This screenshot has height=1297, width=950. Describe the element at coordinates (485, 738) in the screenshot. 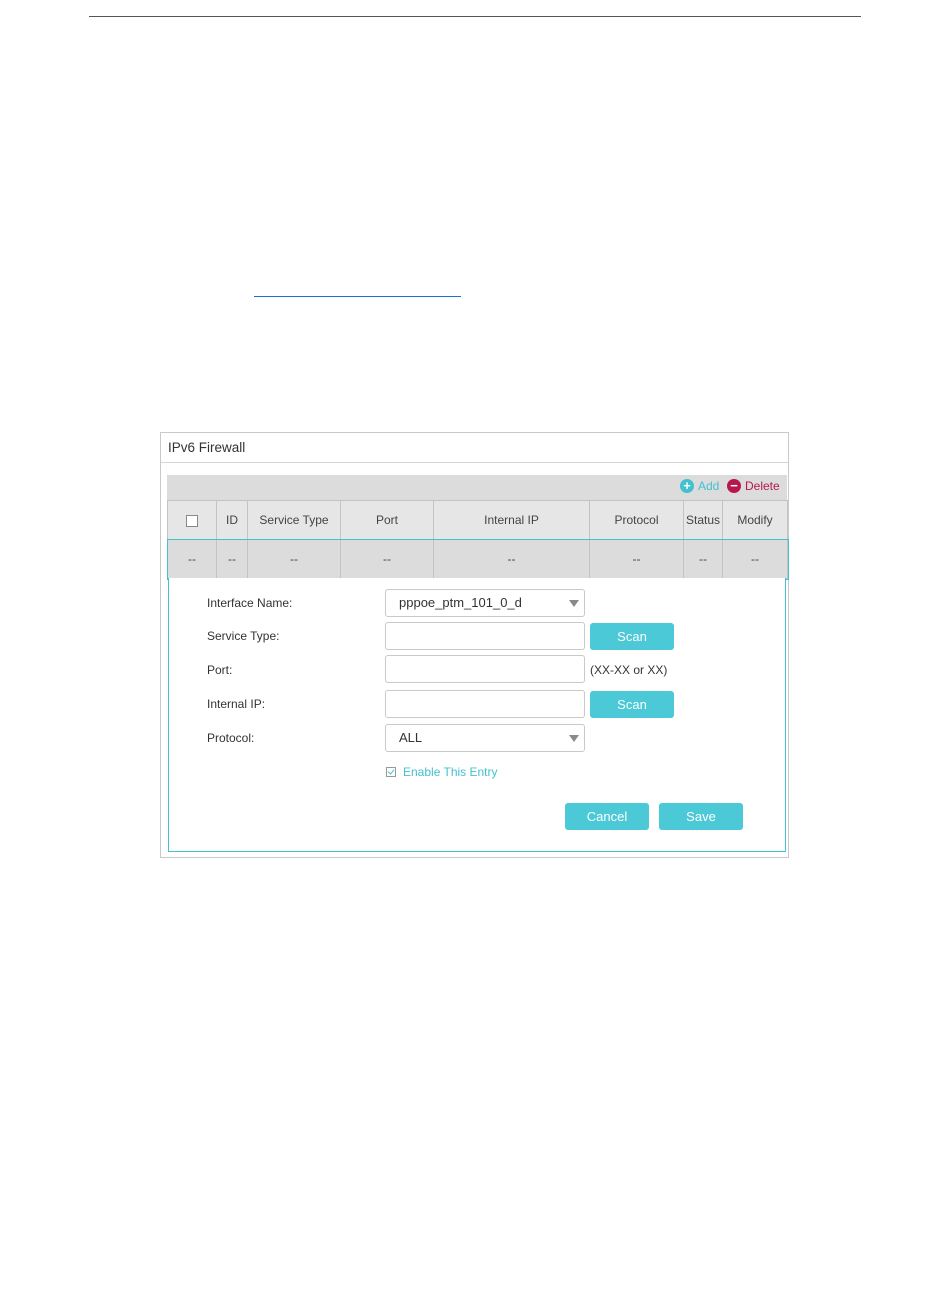

I see `protocol-select: ALL` at that location.